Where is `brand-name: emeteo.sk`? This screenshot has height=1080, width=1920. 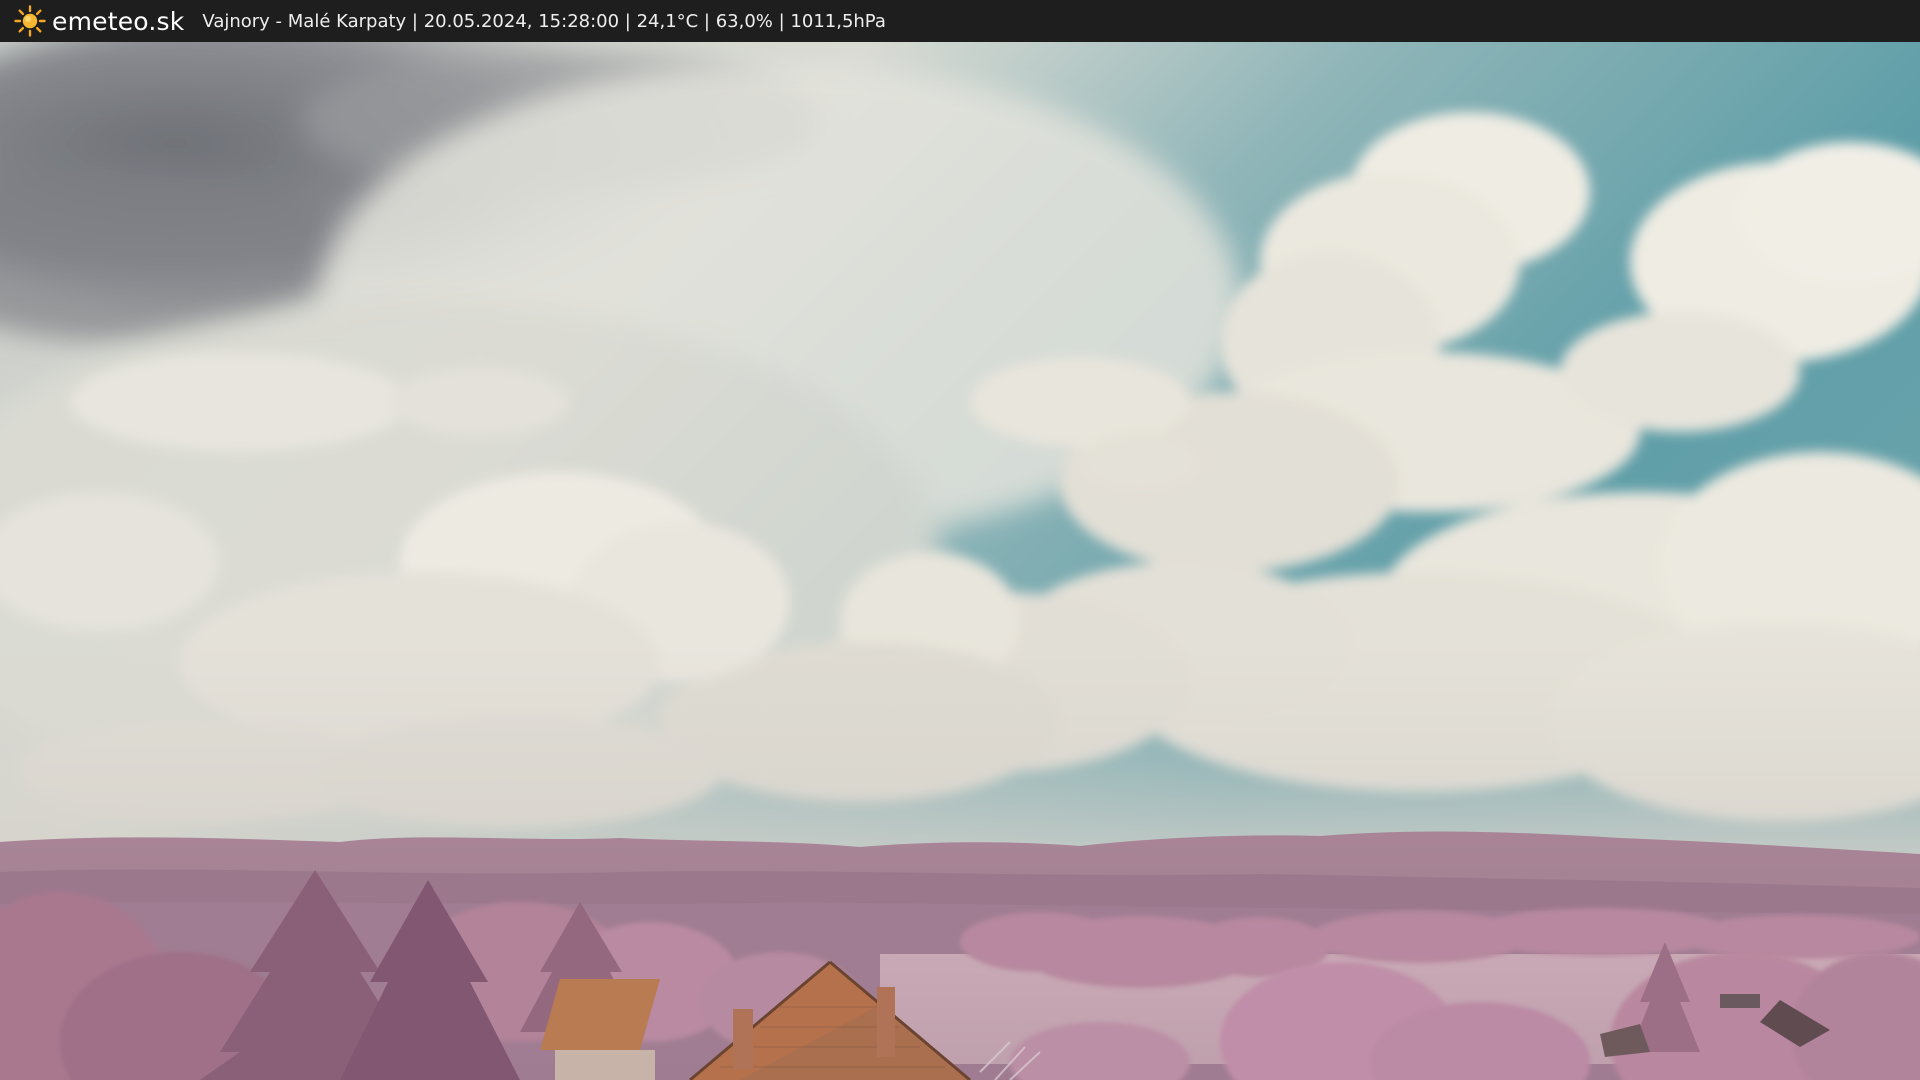 brand-name: emeteo.sk is located at coordinates (118, 21).